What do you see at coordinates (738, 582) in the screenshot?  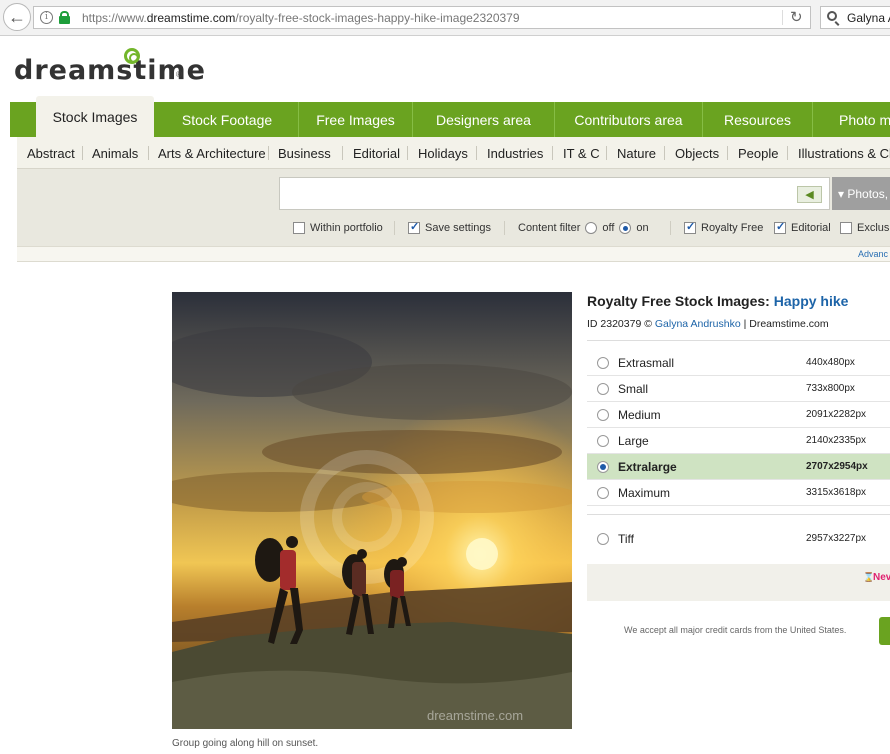 I see `new-feature-box: ⌛ Nev` at bounding box center [738, 582].